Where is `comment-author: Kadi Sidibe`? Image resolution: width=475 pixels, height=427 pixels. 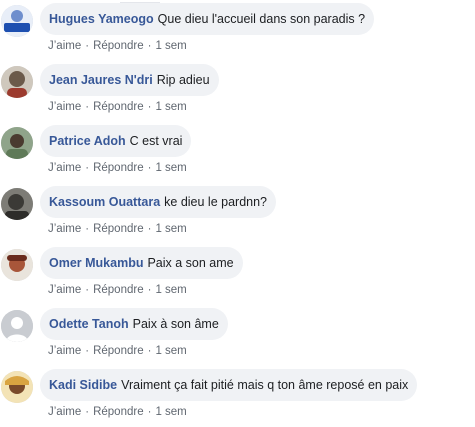
comment-author: Kadi Sidibe is located at coordinates (83, 385).